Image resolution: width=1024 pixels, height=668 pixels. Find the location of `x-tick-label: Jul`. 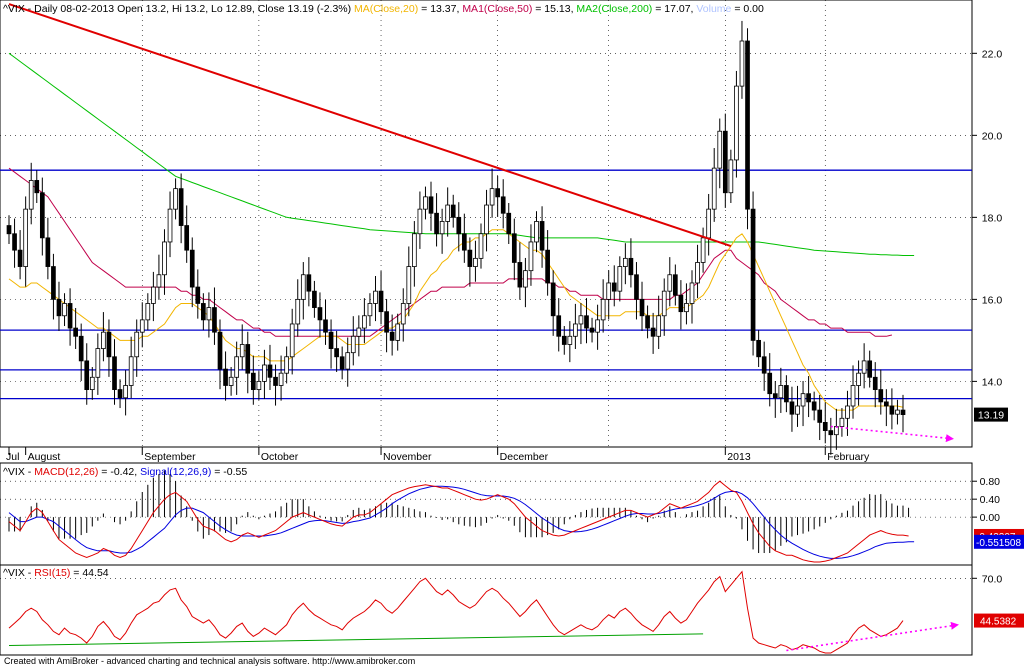

x-tick-label: Jul is located at coordinates (12, 457).